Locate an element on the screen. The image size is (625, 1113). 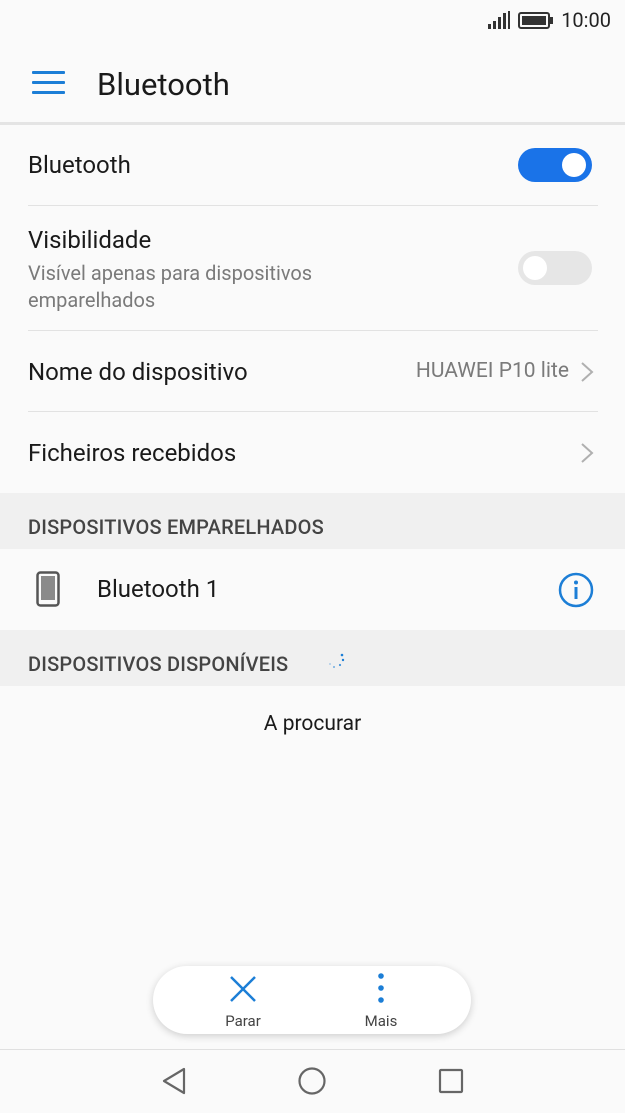
paired-devices-label: DISPOSITIVOS EMPARELHADOS is located at coordinates (176, 527).